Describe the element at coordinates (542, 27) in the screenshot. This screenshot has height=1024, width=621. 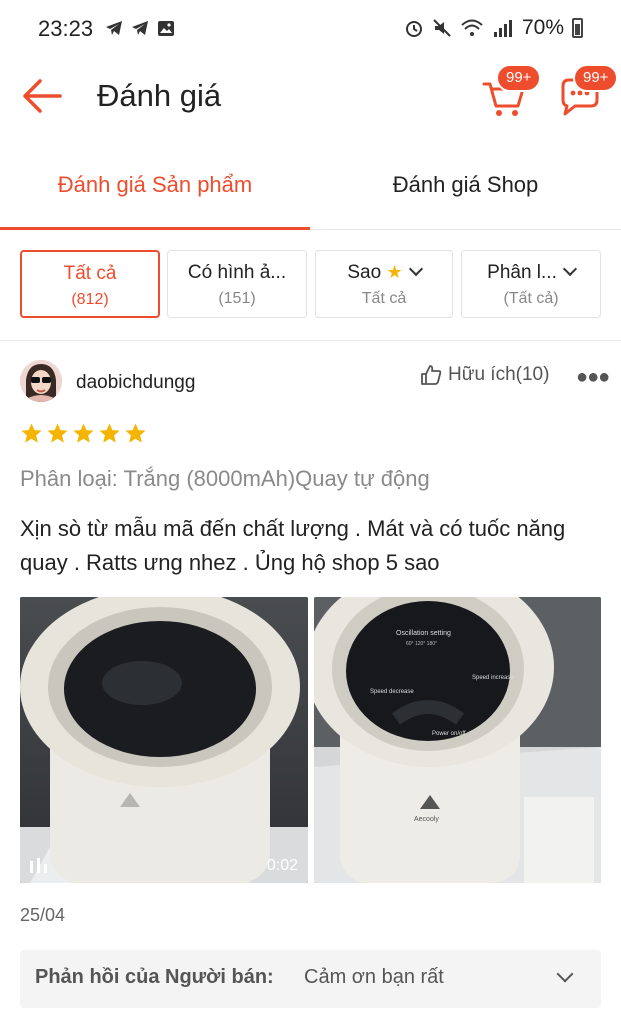
I see `battery-percent: 70%` at that location.